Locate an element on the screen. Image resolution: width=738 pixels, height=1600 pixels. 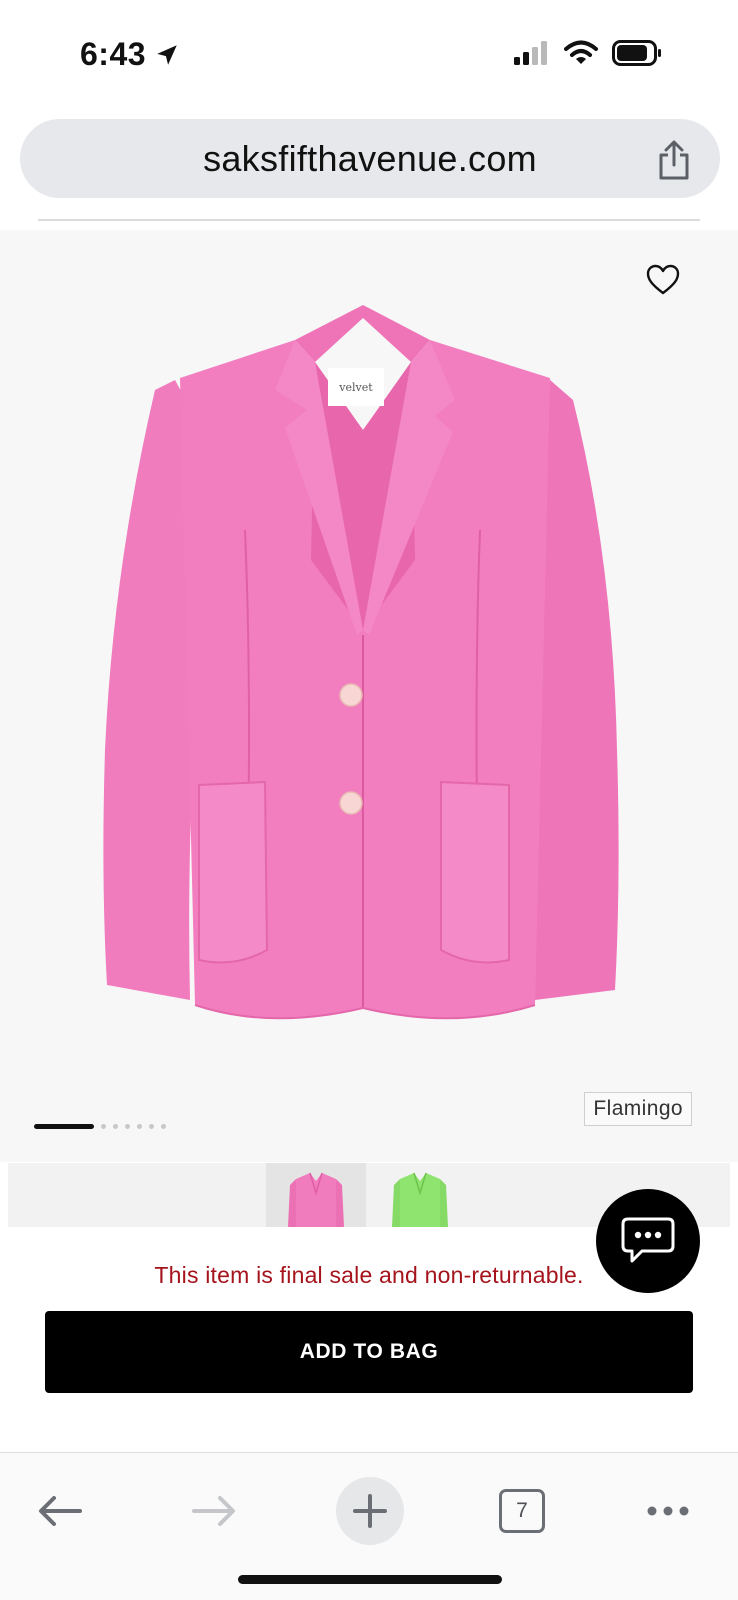
wishlist-button is located at coordinates (663, 280).